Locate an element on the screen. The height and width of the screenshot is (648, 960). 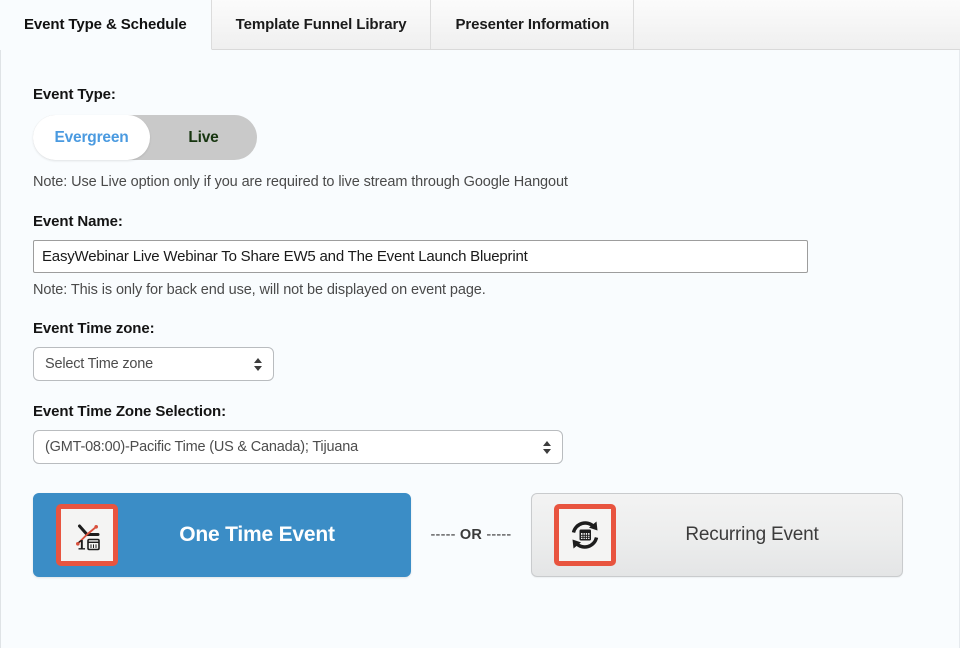
event-name-label: Event Name: is located at coordinates (78, 221).